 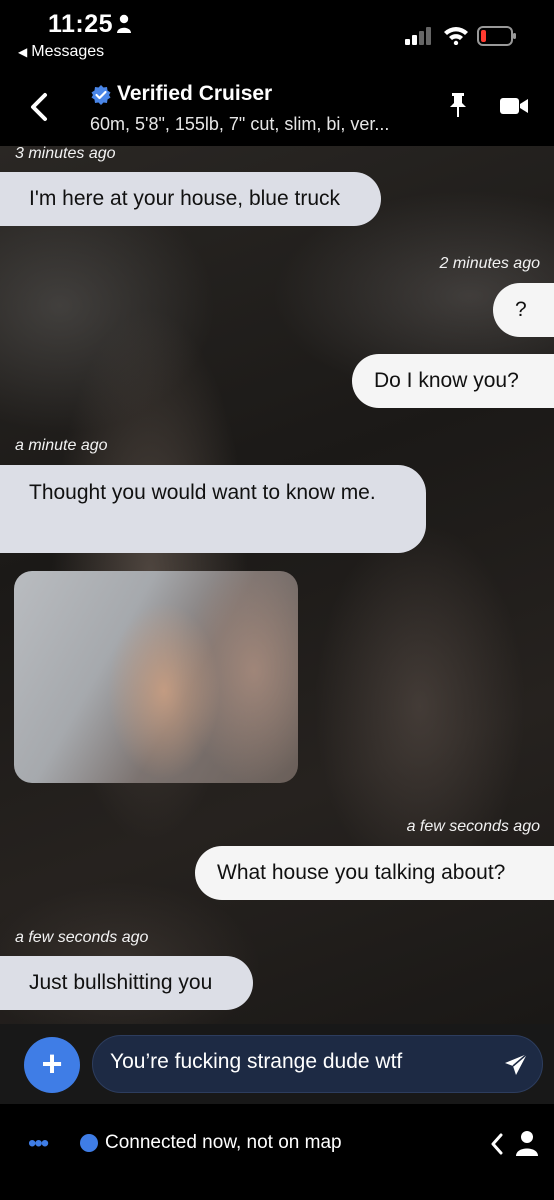 What do you see at coordinates (446, 380) in the screenshot?
I see `message-text: Do I know you?` at bounding box center [446, 380].